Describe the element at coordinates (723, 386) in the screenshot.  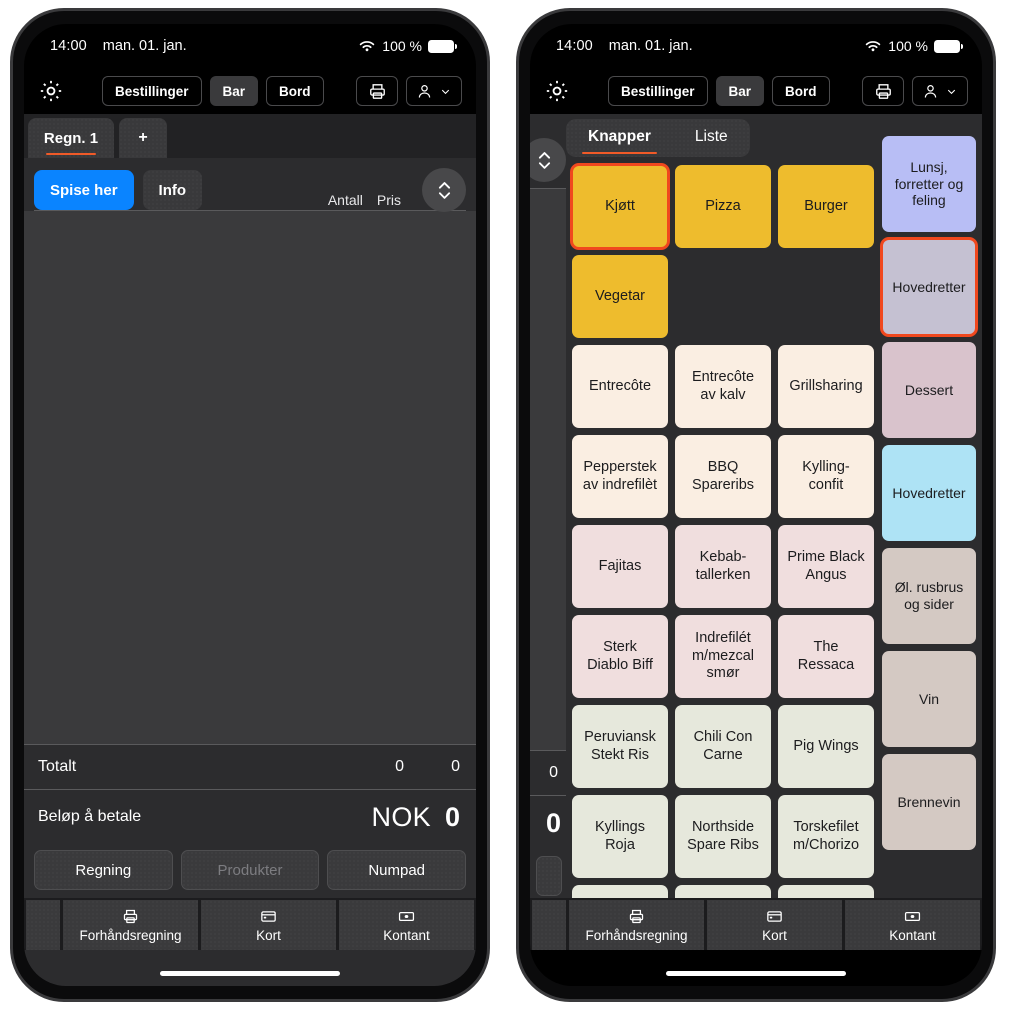
I see `product-tile: Entrecôte av kalv` at that location.